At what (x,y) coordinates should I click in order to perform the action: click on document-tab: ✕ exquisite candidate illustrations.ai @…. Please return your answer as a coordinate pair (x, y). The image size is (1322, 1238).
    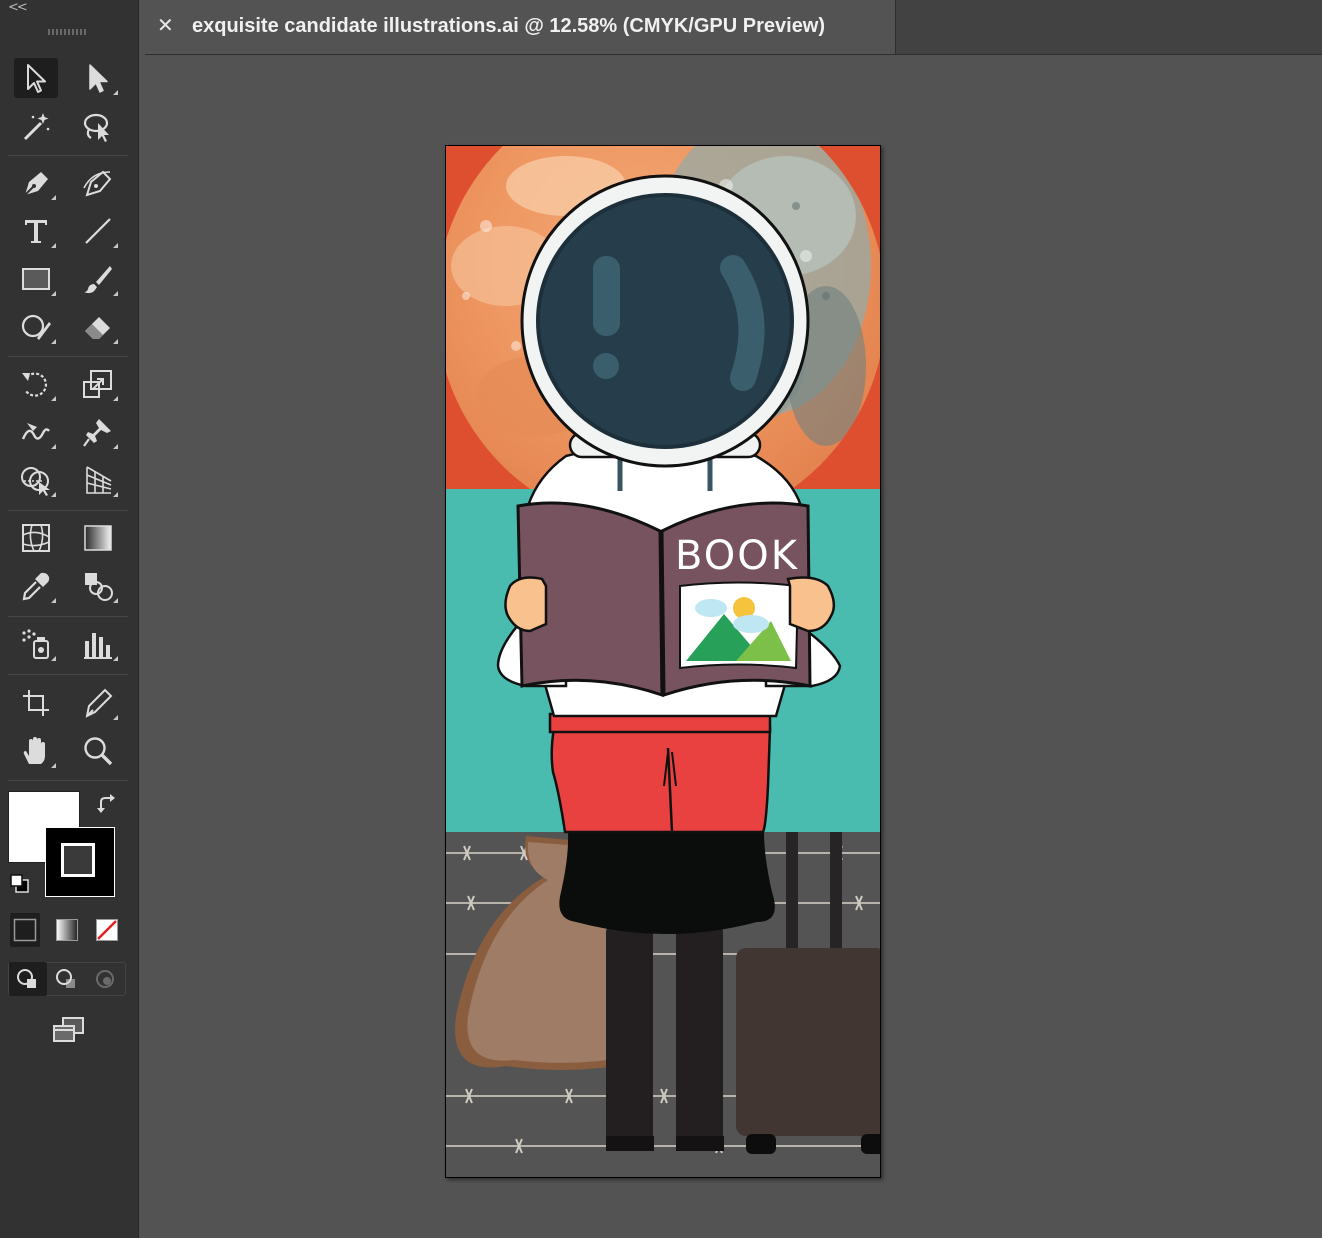
    Looking at the image, I should click on (520, 27).